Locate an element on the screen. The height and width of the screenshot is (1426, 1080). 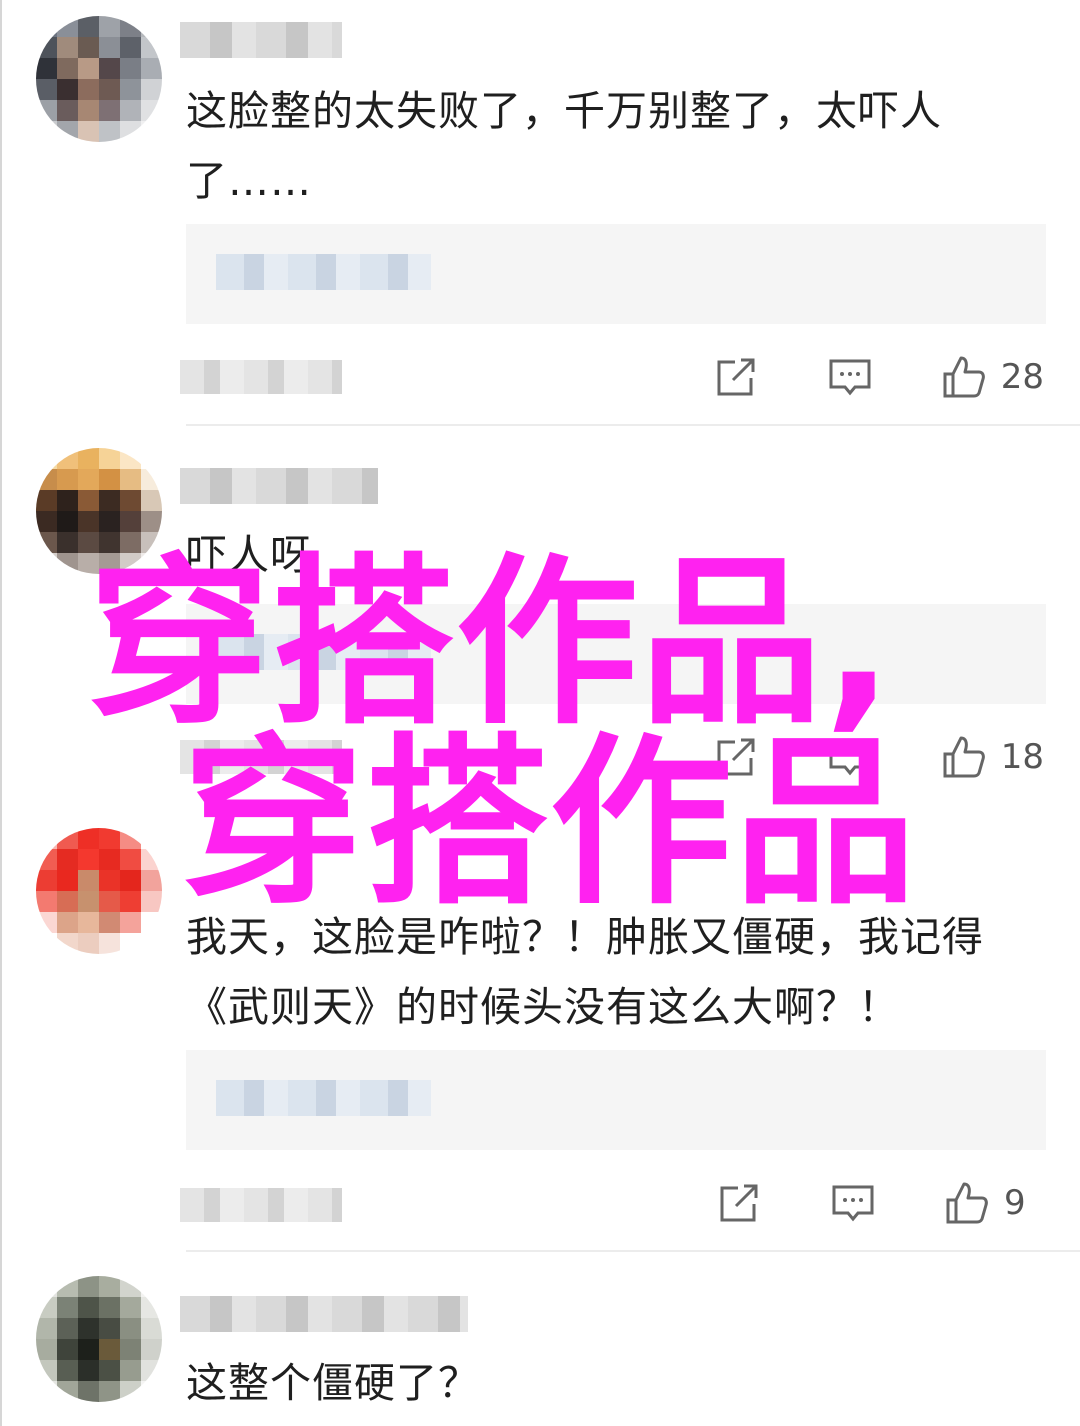
comment-actions: 28 is located at coordinates (844, 377).